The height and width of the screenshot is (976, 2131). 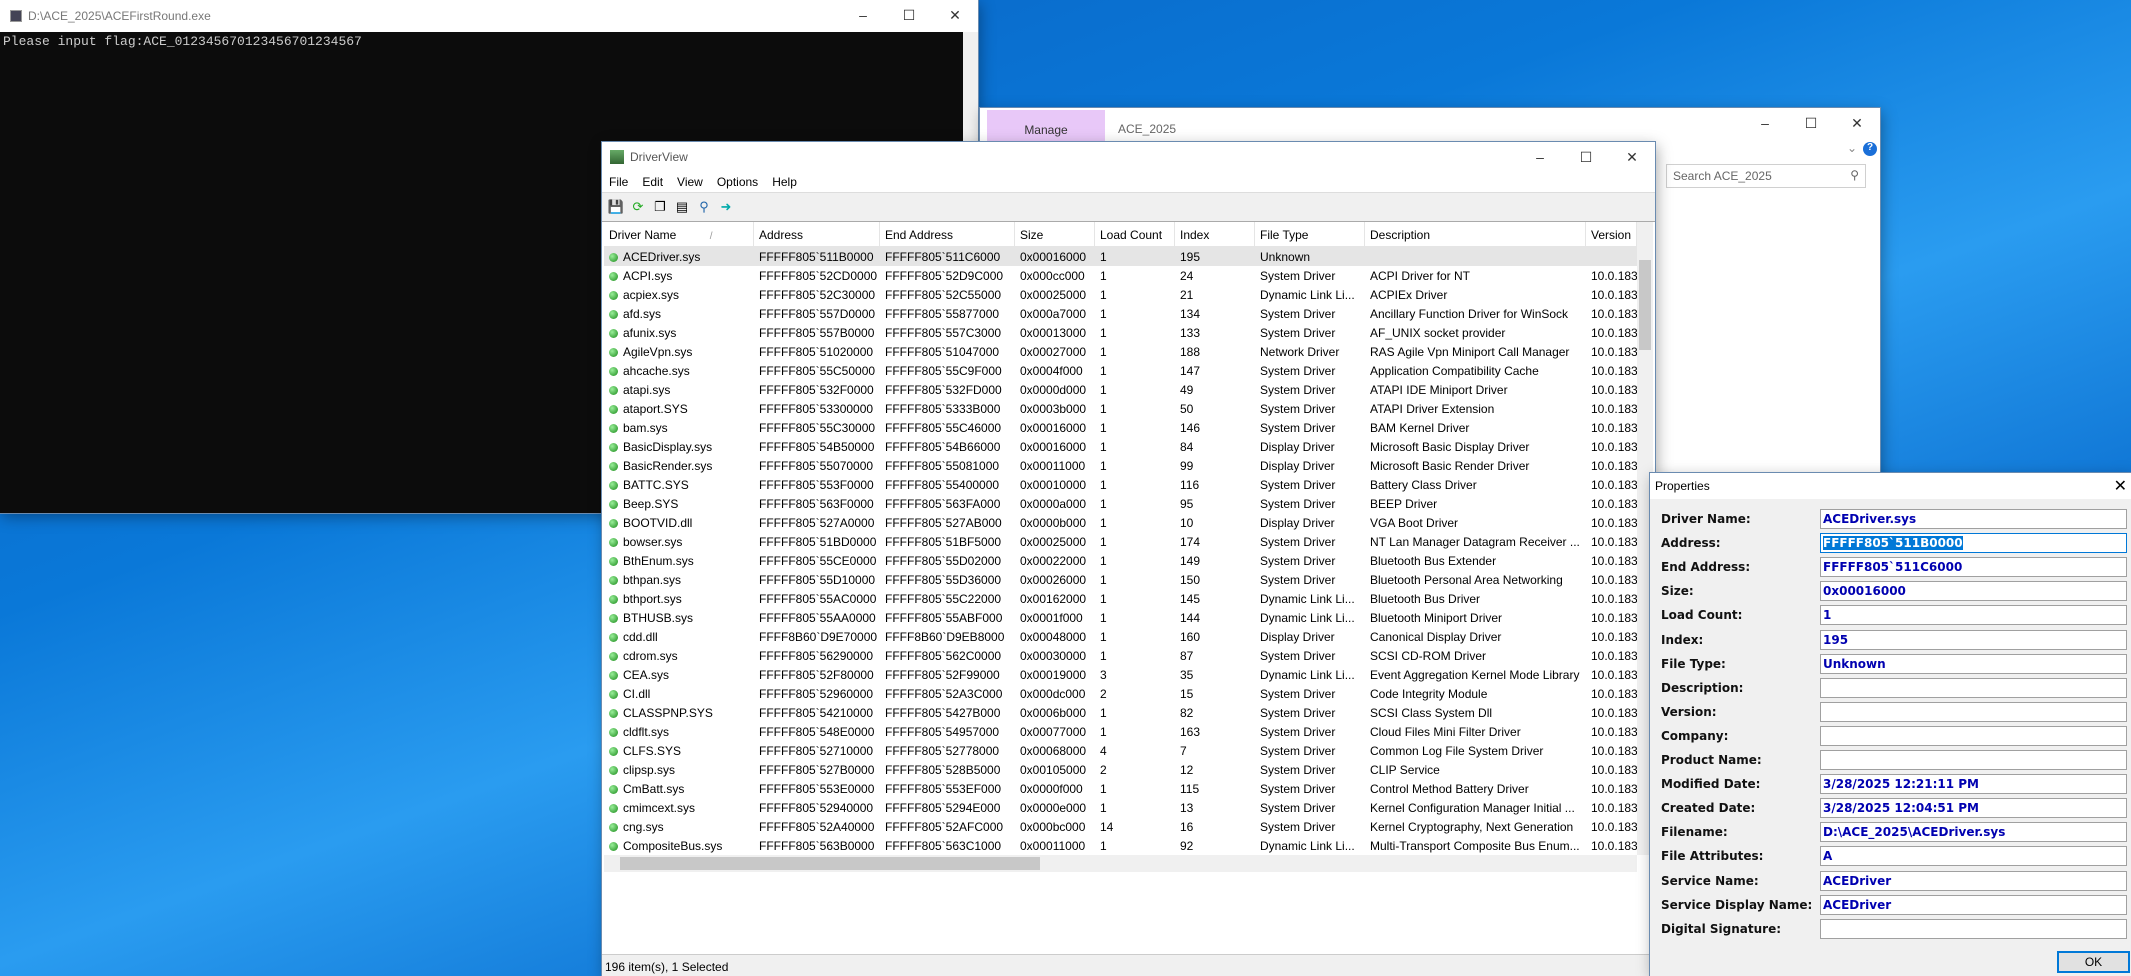 I want to click on property-label: File Attributes:, so click(x=1712, y=856).